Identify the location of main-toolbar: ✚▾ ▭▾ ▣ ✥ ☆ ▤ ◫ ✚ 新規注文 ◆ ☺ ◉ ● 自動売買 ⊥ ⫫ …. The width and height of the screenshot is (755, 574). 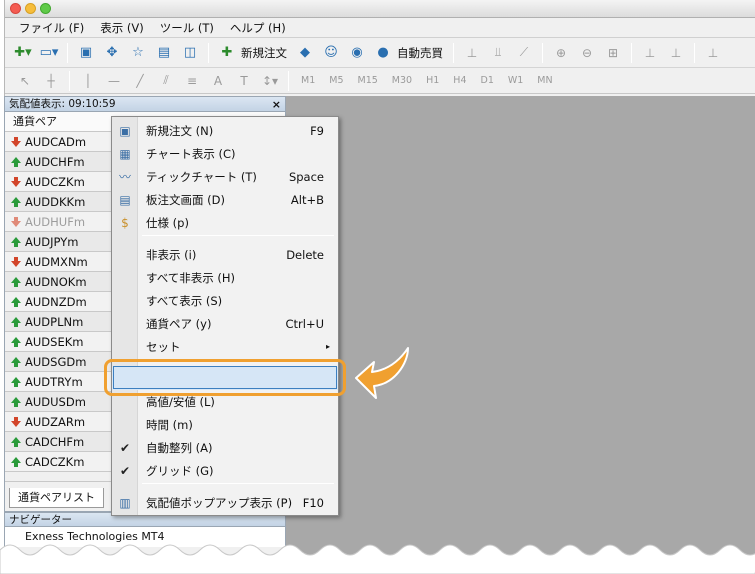
(380, 53).